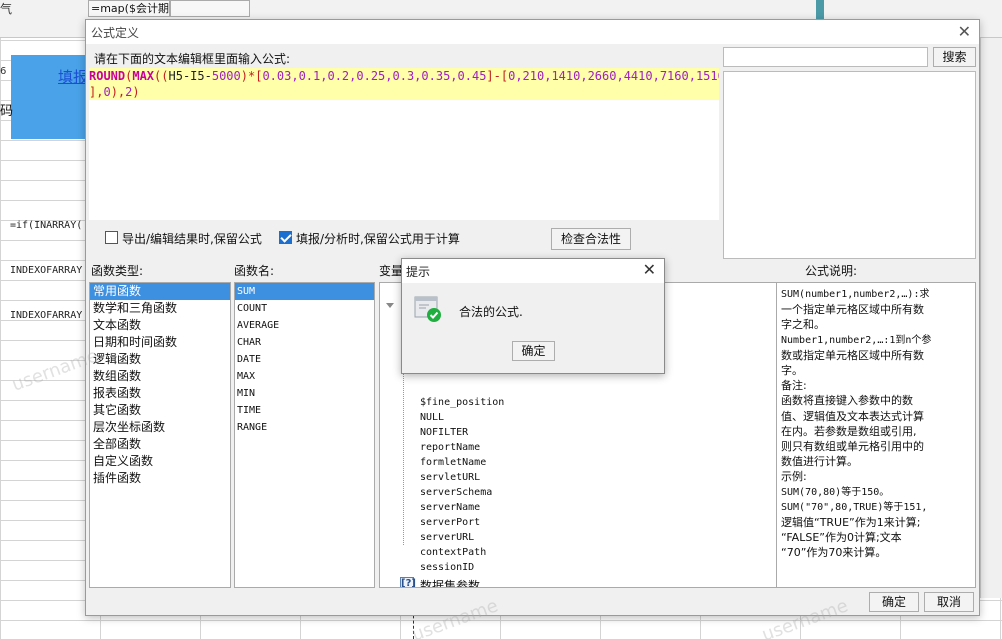  I want to click on spreadsheet-formula-line: =if(INARRAY(, so click(46, 225).